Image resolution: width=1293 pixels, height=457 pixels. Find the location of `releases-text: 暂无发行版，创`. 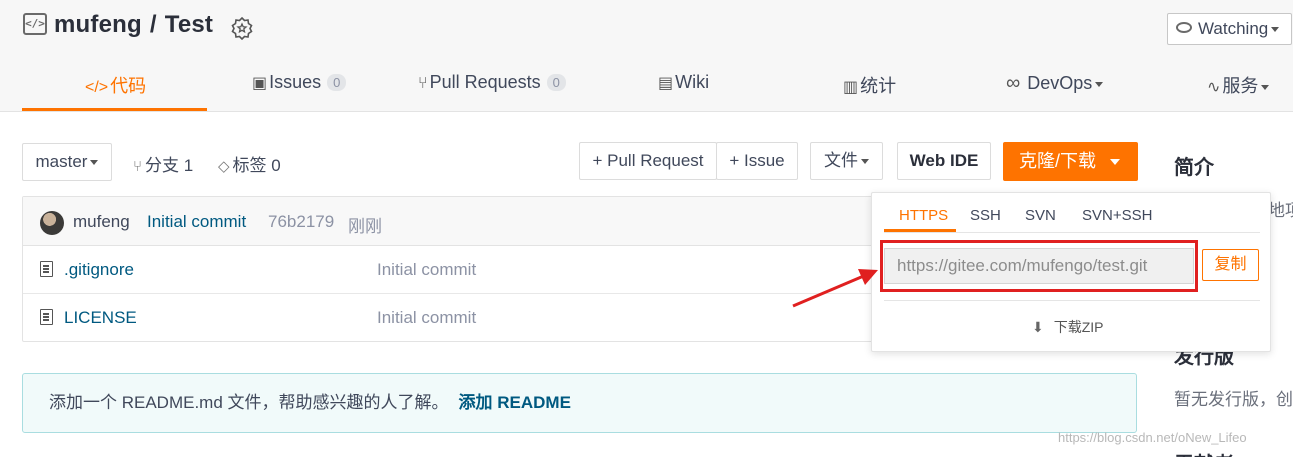

releases-text: 暂无发行版，创 is located at coordinates (1233, 399).